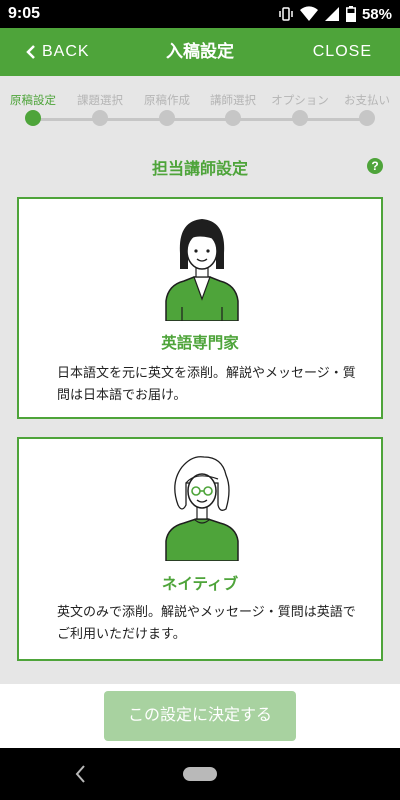  I want to click on back-button: BACK, so click(58, 52).